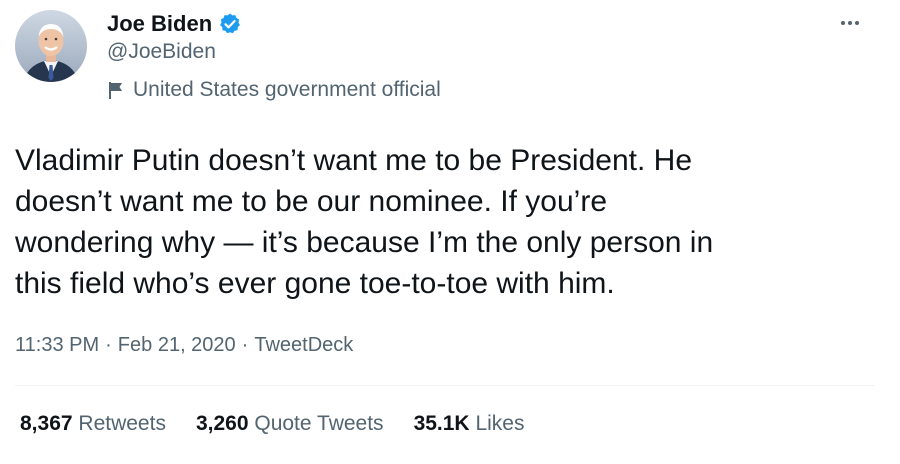  I want to click on verified-badge-icon, so click(230, 24).